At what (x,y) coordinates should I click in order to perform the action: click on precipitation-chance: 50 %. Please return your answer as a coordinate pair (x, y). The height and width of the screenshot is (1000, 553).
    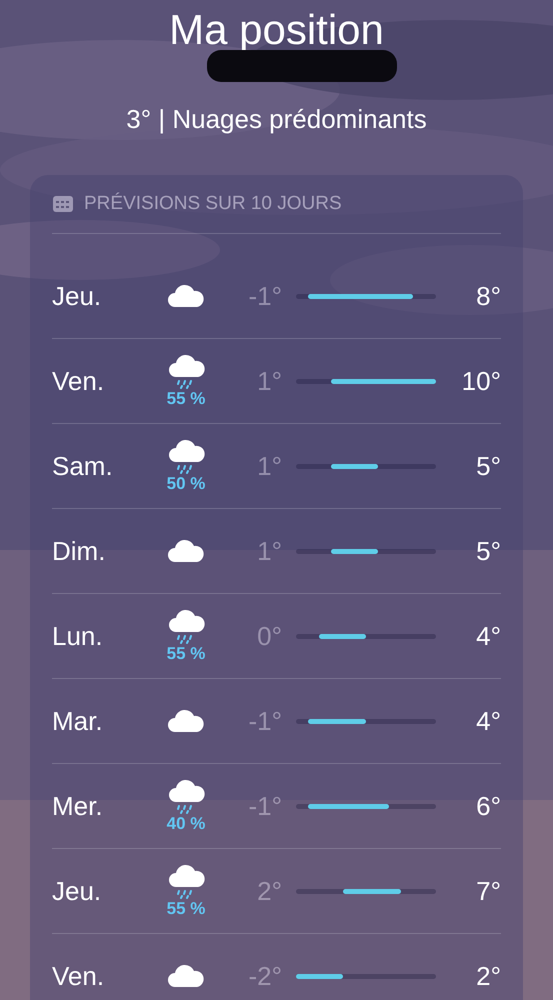
    Looking at the image, I should click on (186, 484).